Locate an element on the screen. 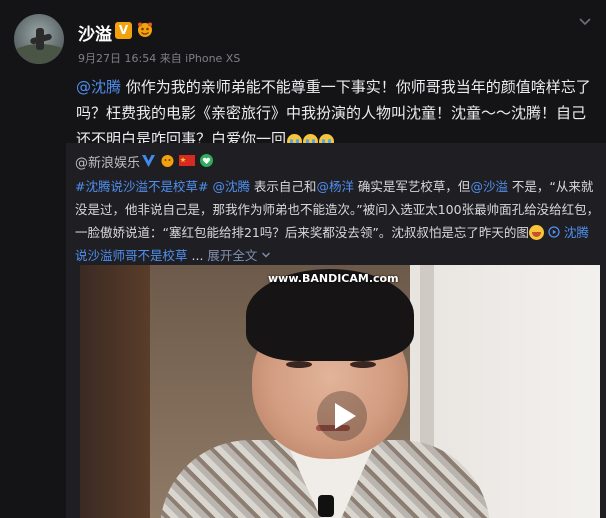 This screenshot has height=518, width=606. china-flag-icon is located at coordinates (187, 162).